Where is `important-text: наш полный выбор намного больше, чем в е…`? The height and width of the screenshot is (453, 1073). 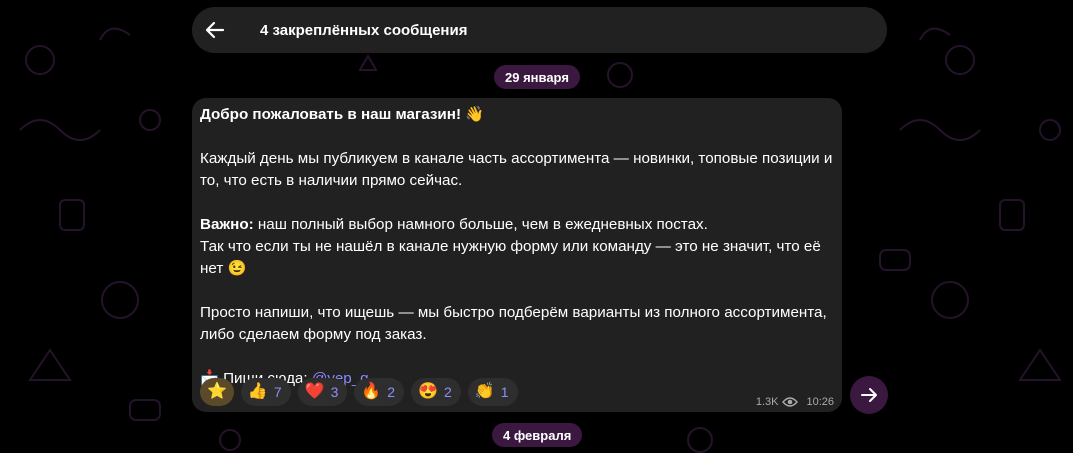 important-text: наш полный выбор намного больше, чем в е… is located at coordinates (480, 224).